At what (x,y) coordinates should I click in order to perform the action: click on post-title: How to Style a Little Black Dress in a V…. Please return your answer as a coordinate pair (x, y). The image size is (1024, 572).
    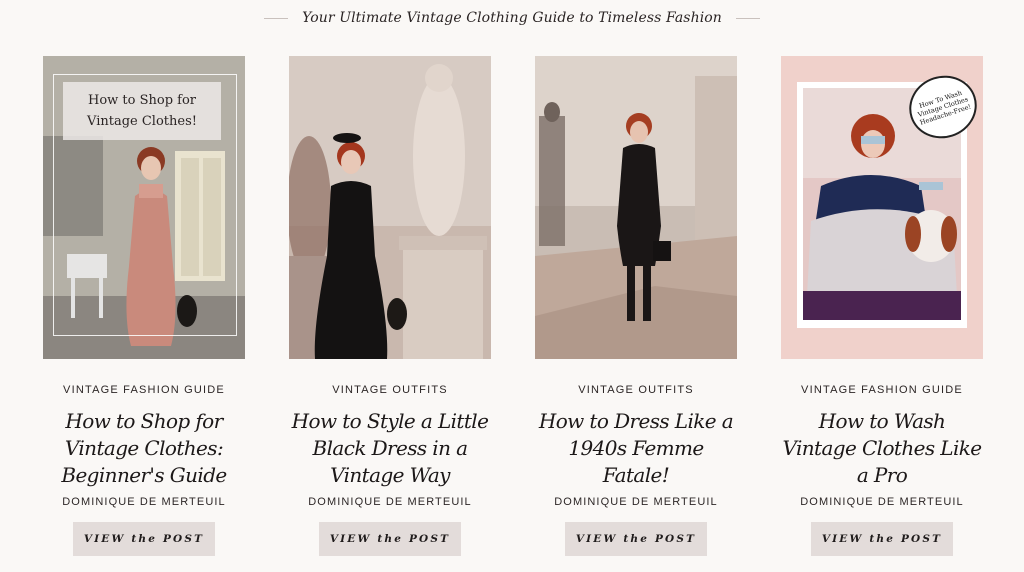
    Looking at the image, I should click on (390, 448).